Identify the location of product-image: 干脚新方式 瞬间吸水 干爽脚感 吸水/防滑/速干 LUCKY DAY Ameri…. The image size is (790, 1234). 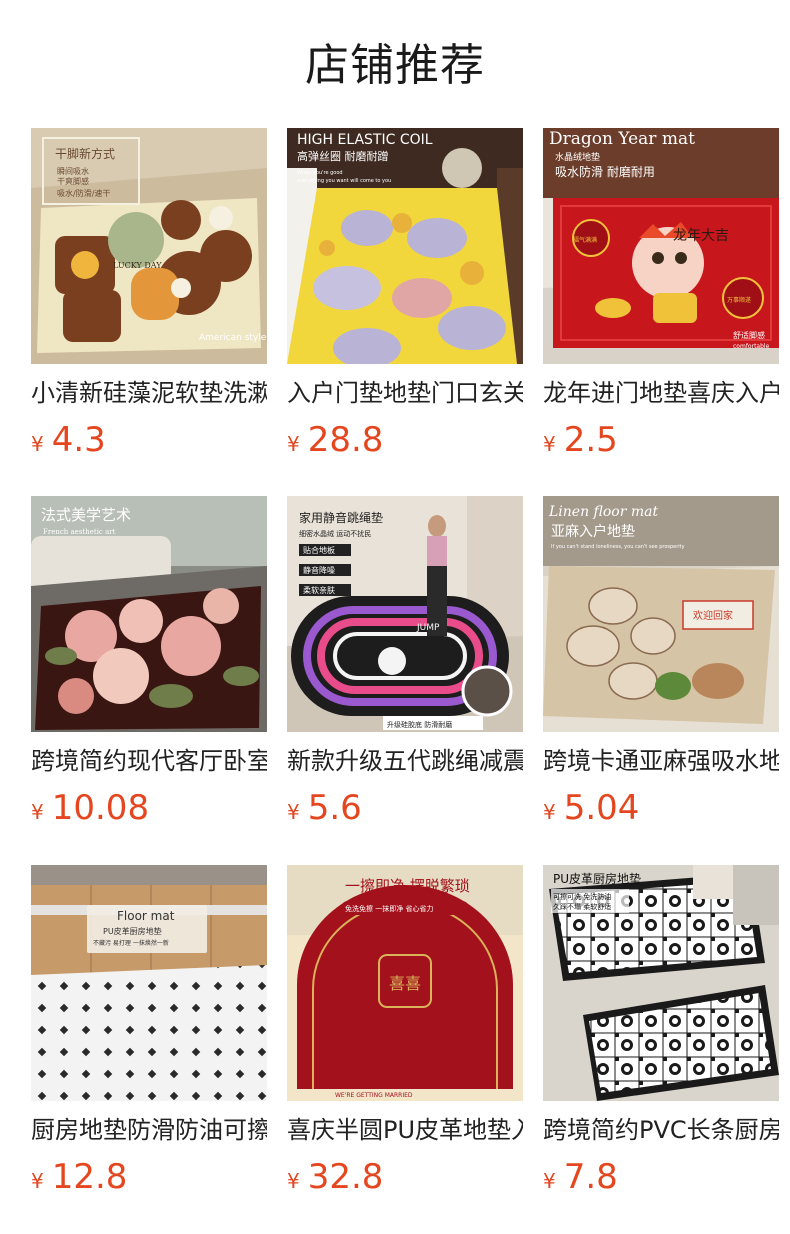
(149, 246).